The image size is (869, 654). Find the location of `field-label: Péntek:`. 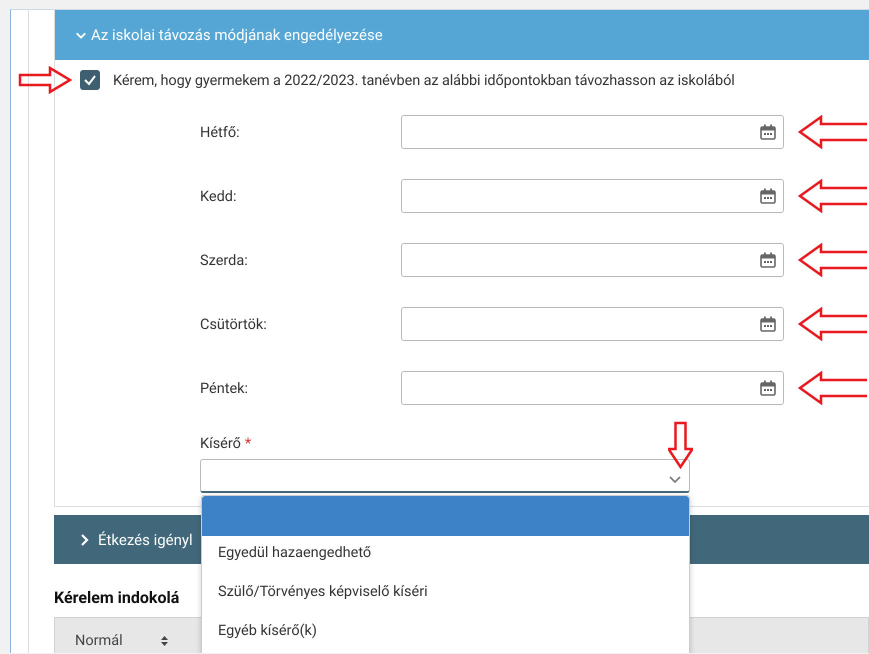

field-label: Péntek: is located at coordinates (225, 388).